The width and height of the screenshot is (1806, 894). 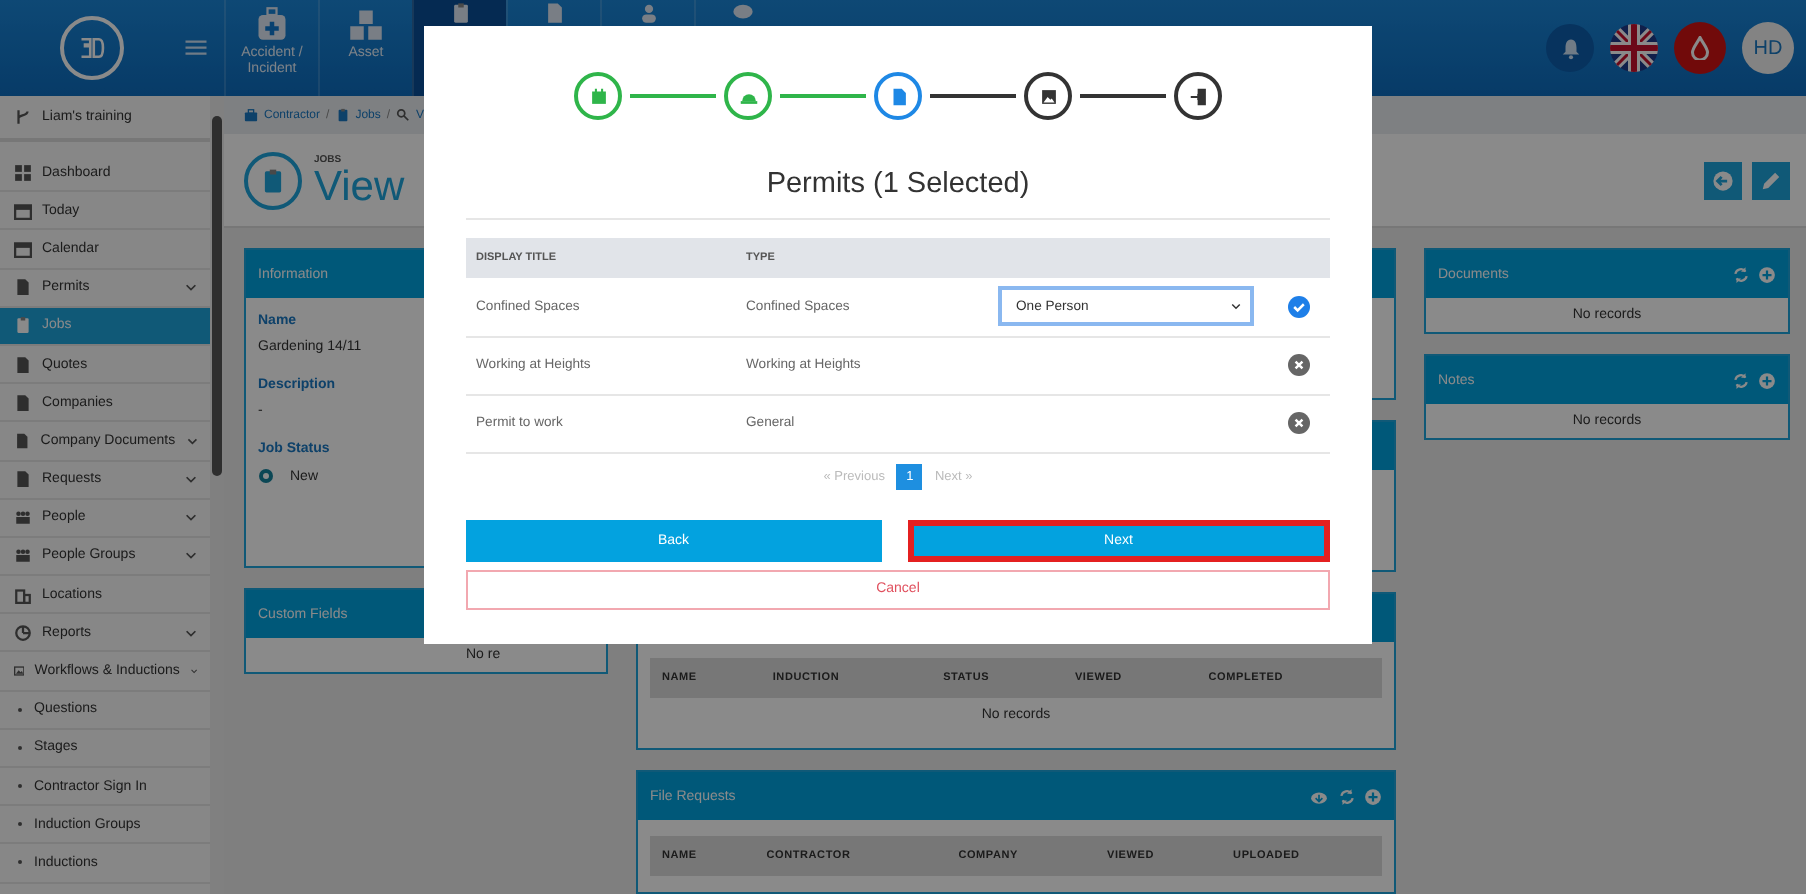 What do you see at coordinates (1768, 48) in the screenshot?
I see `user-avatar: HD` at bounding box center [1768, 48].